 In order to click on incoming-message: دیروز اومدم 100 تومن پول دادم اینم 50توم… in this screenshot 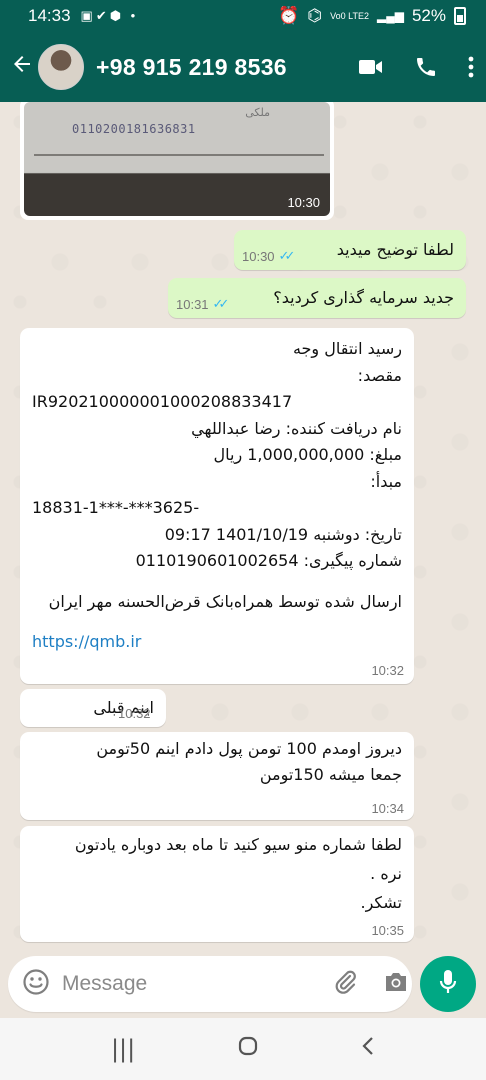, I will do `click(217, 776)`.